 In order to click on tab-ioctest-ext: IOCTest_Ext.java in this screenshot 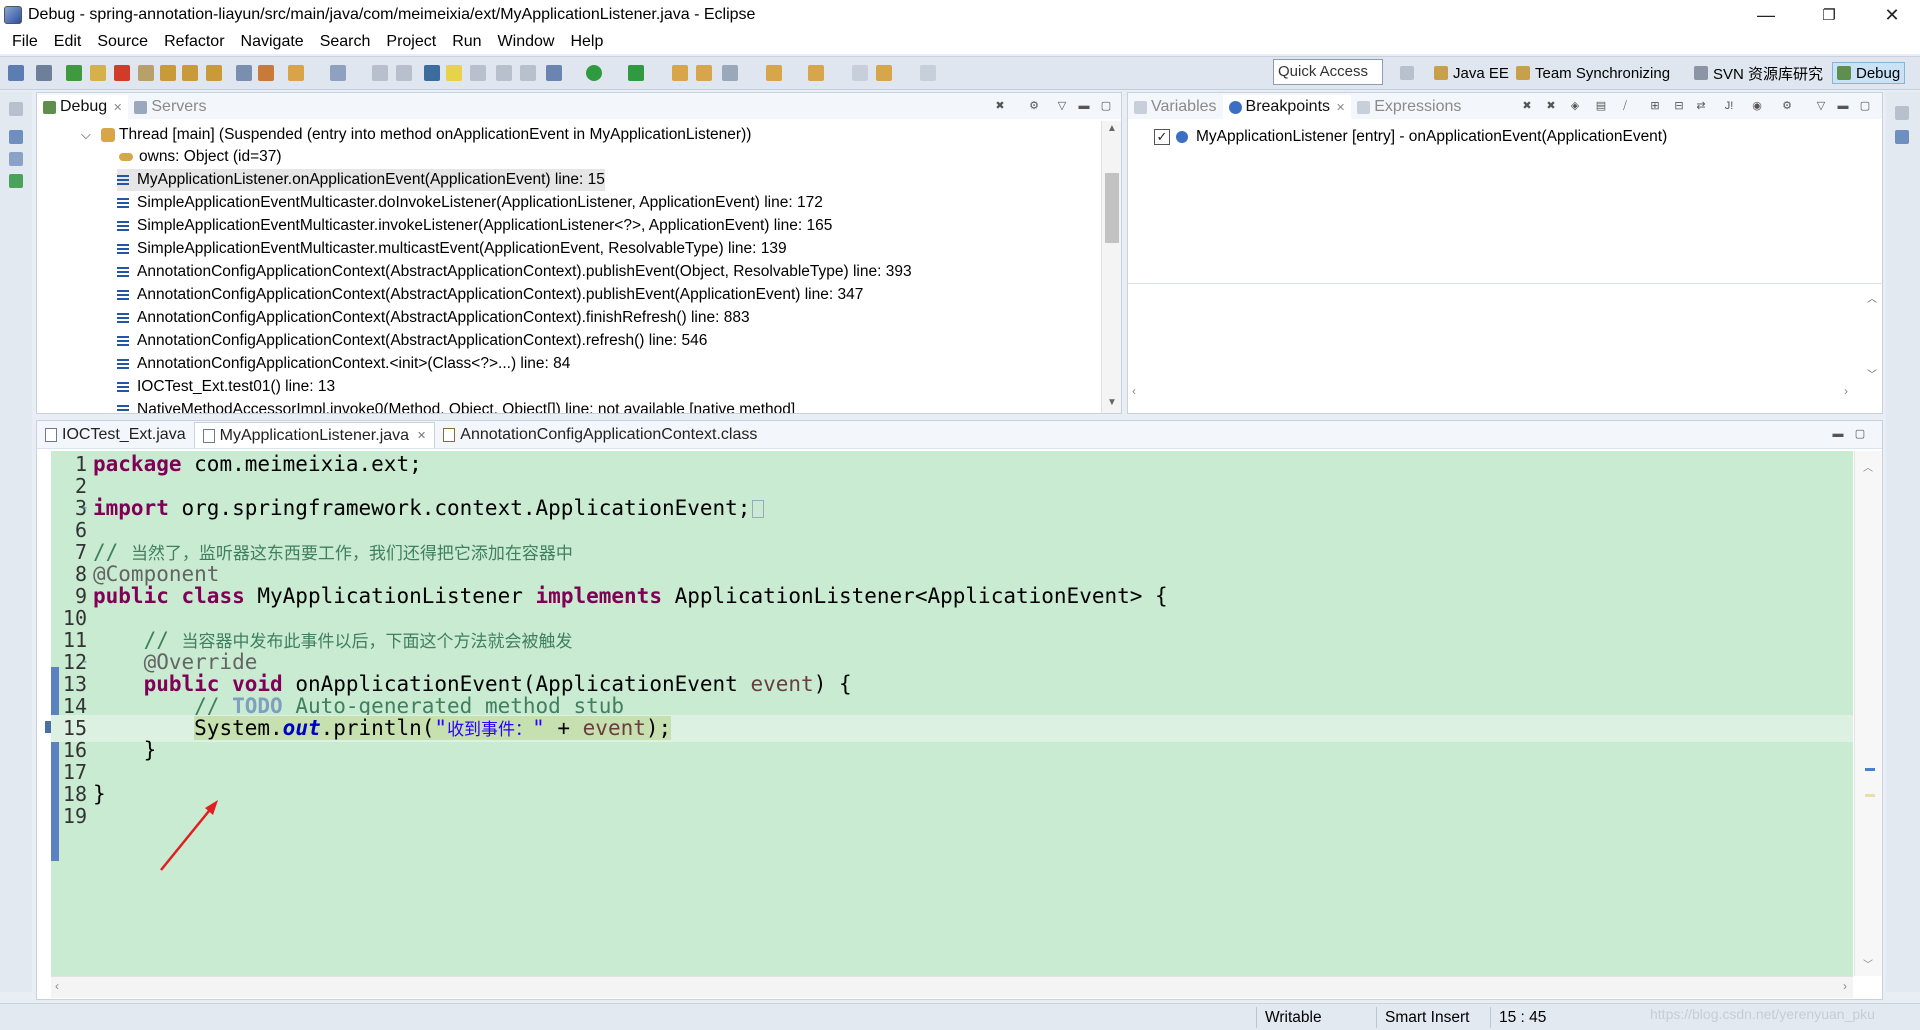, I will do `click(115, 435)`.